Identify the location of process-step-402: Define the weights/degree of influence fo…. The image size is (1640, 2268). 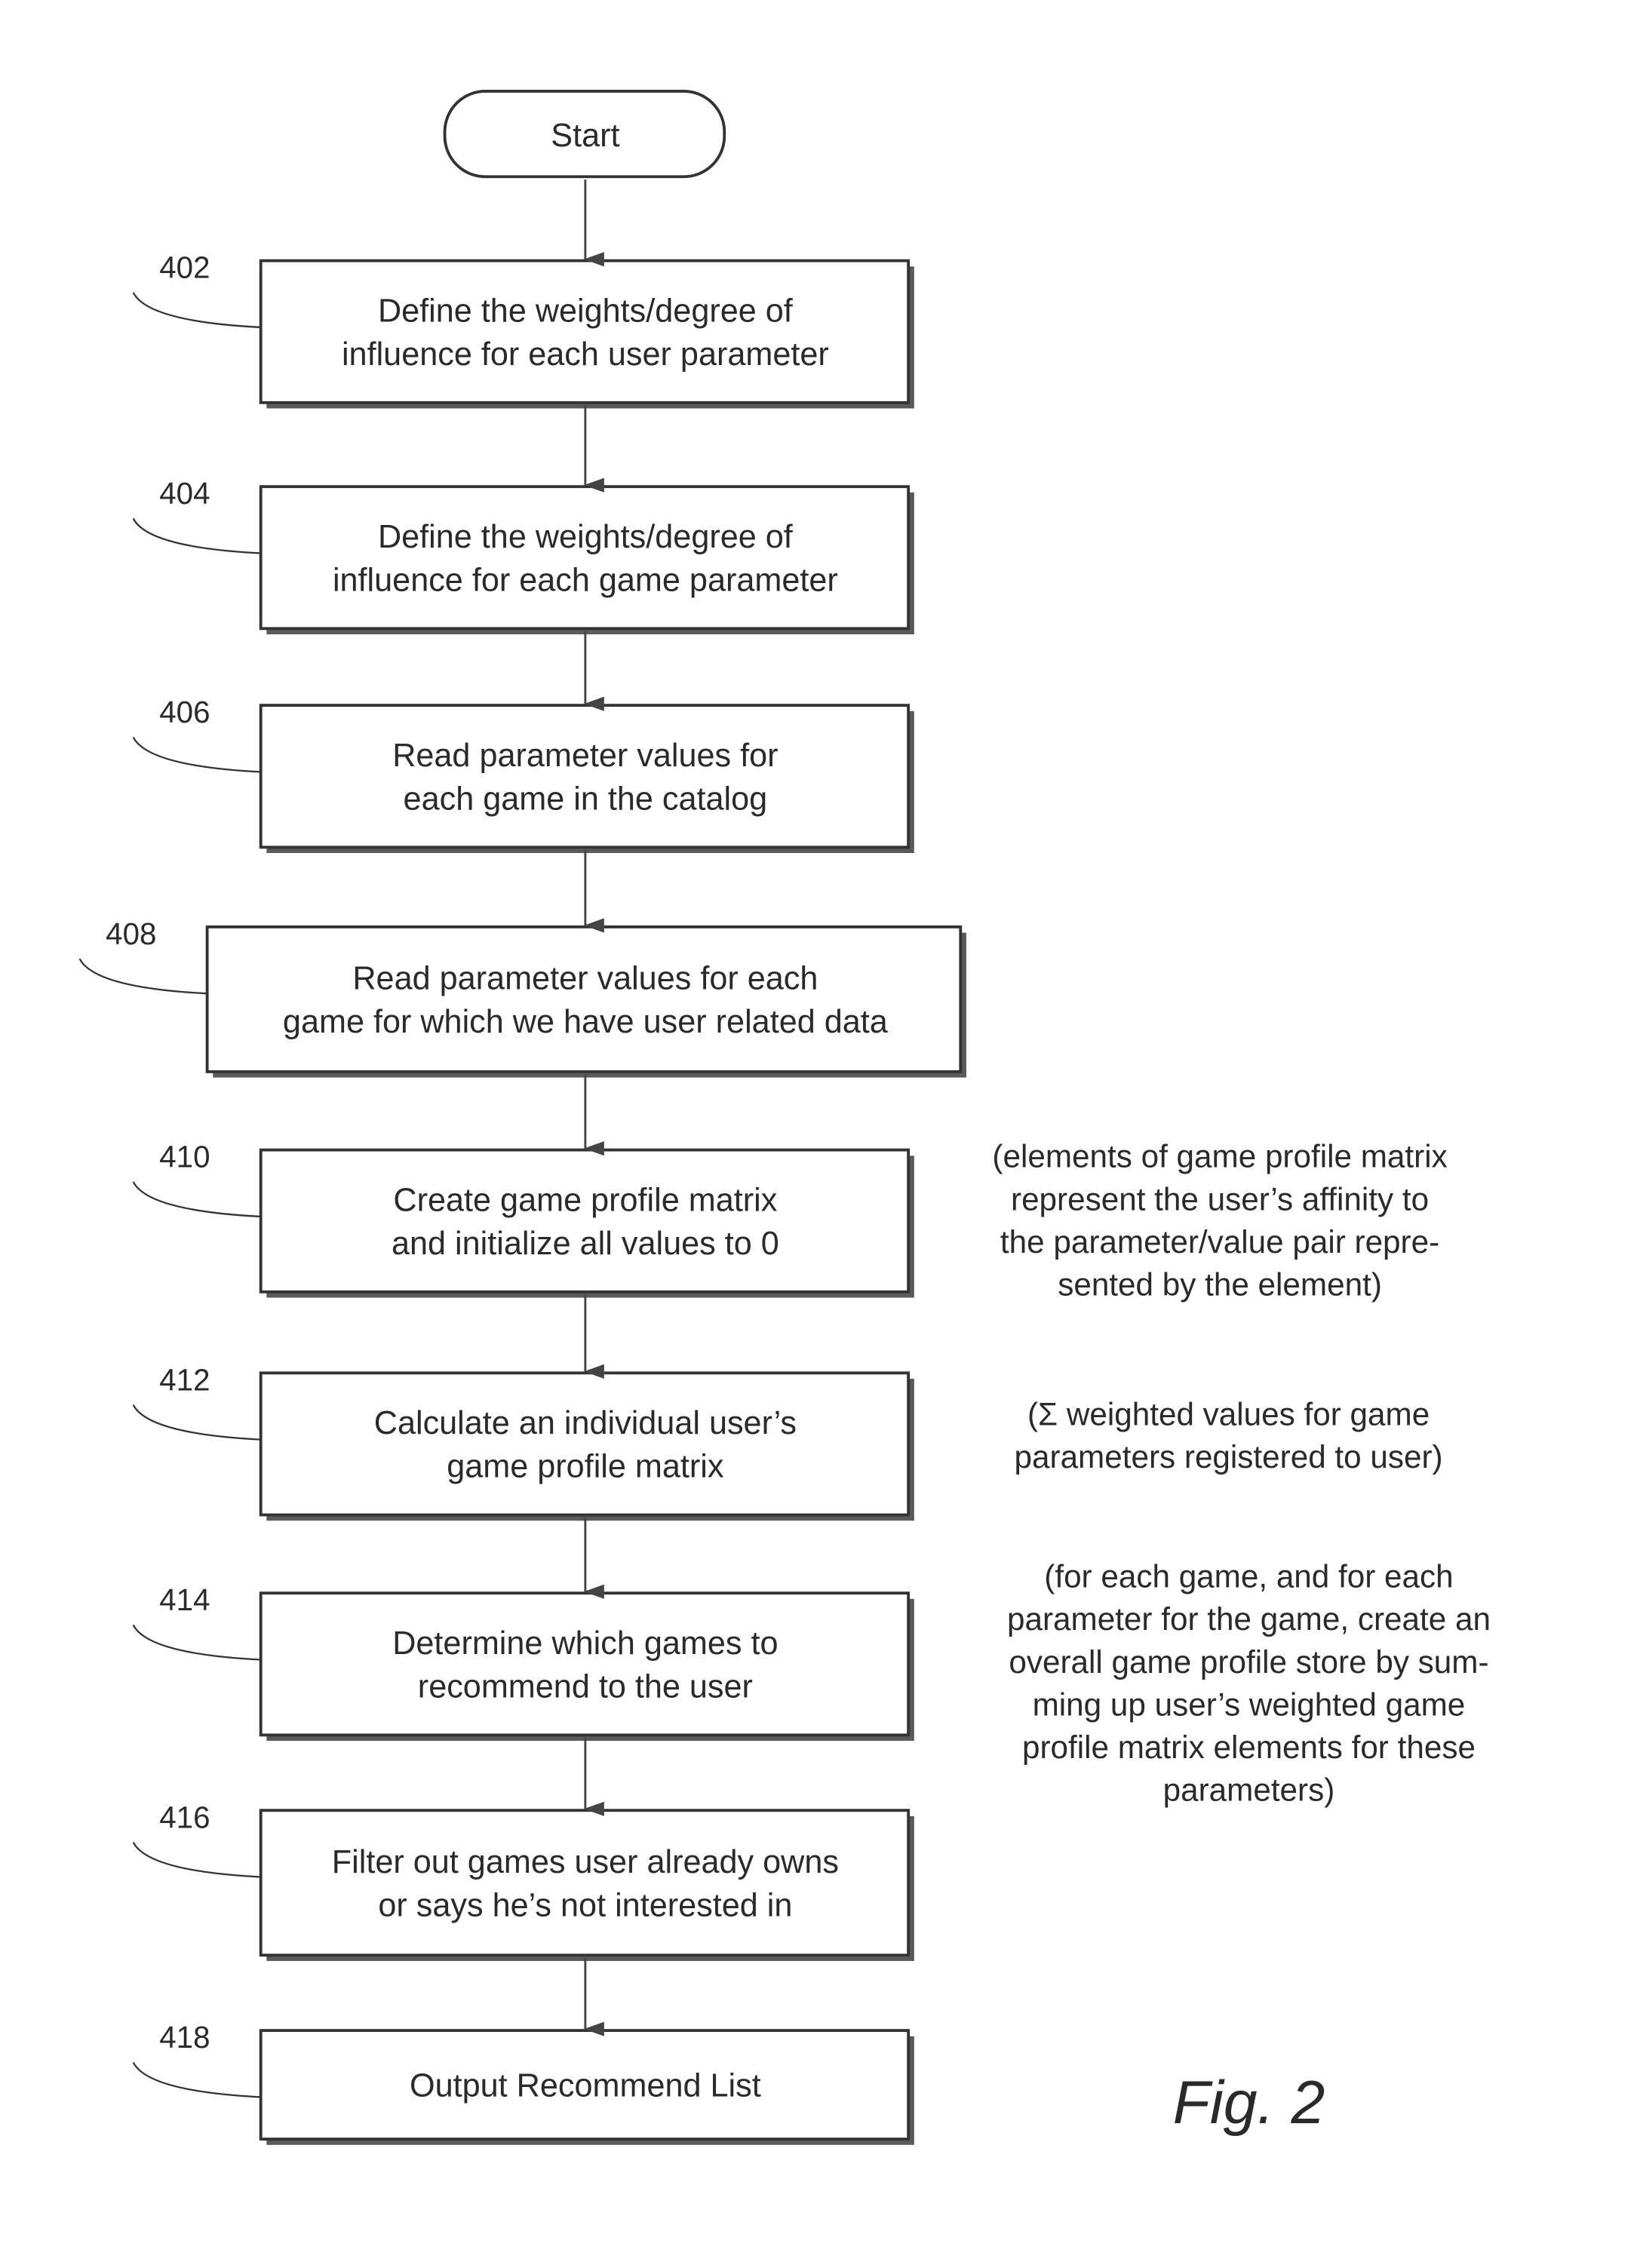
(523, 329).